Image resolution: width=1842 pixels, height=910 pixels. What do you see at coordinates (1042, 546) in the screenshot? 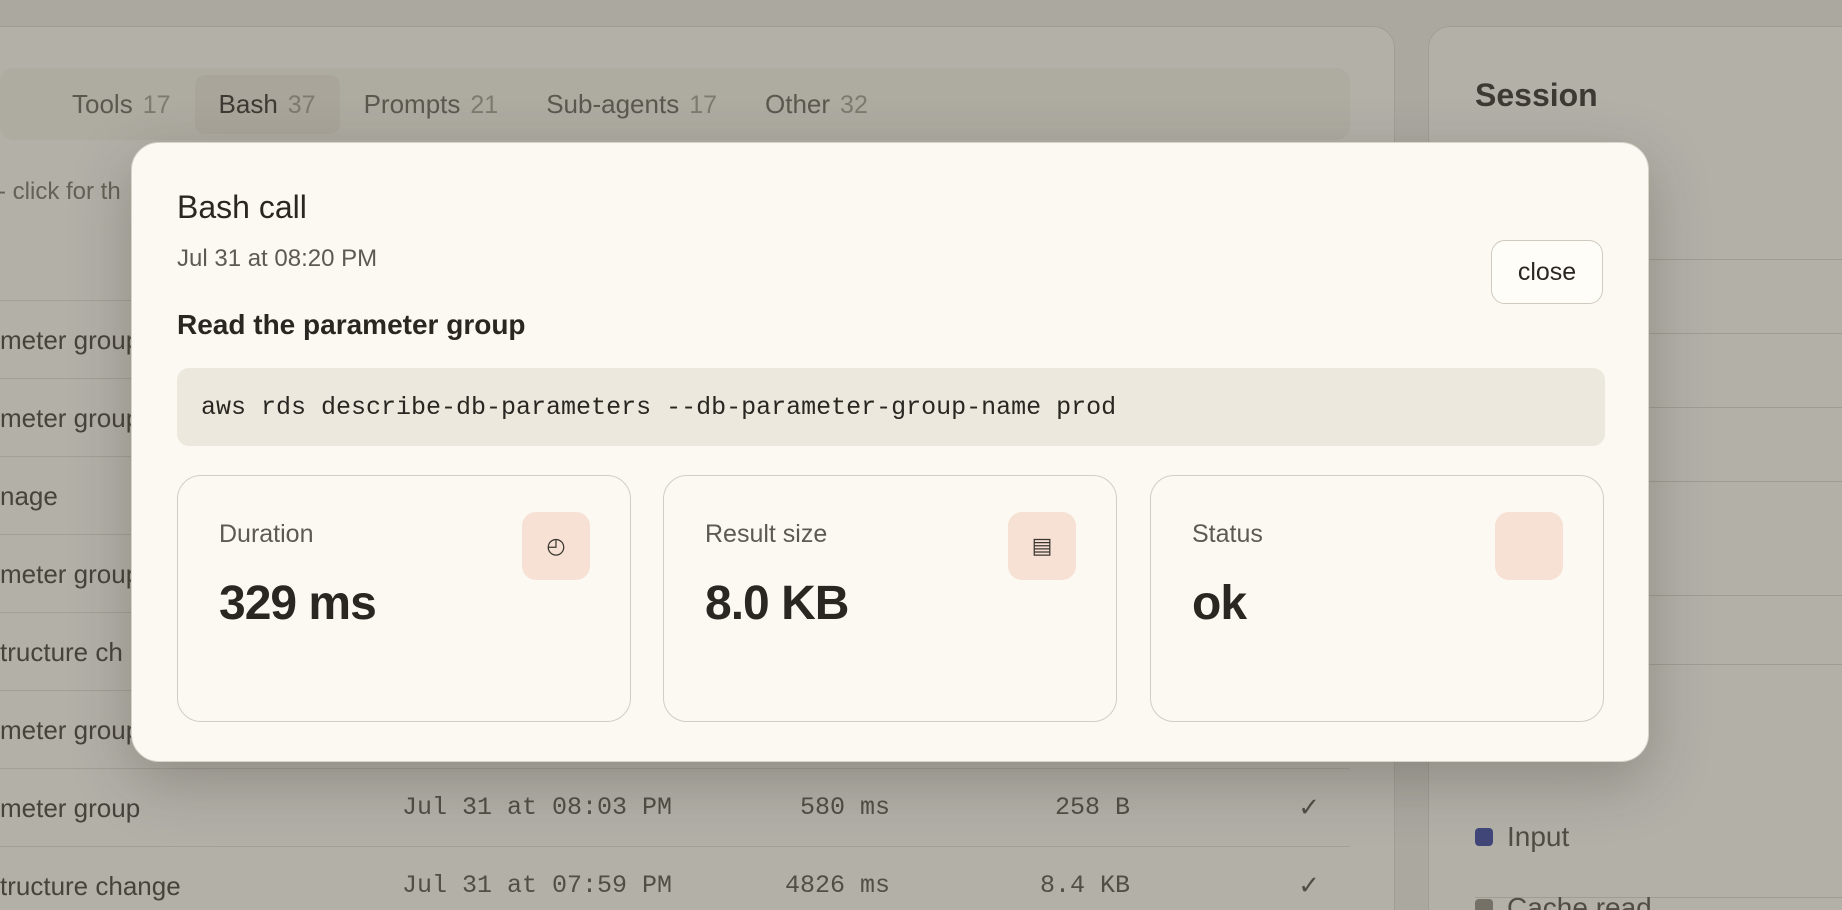
I see `document-icon: ▤` at bounding box center [1042, 546].